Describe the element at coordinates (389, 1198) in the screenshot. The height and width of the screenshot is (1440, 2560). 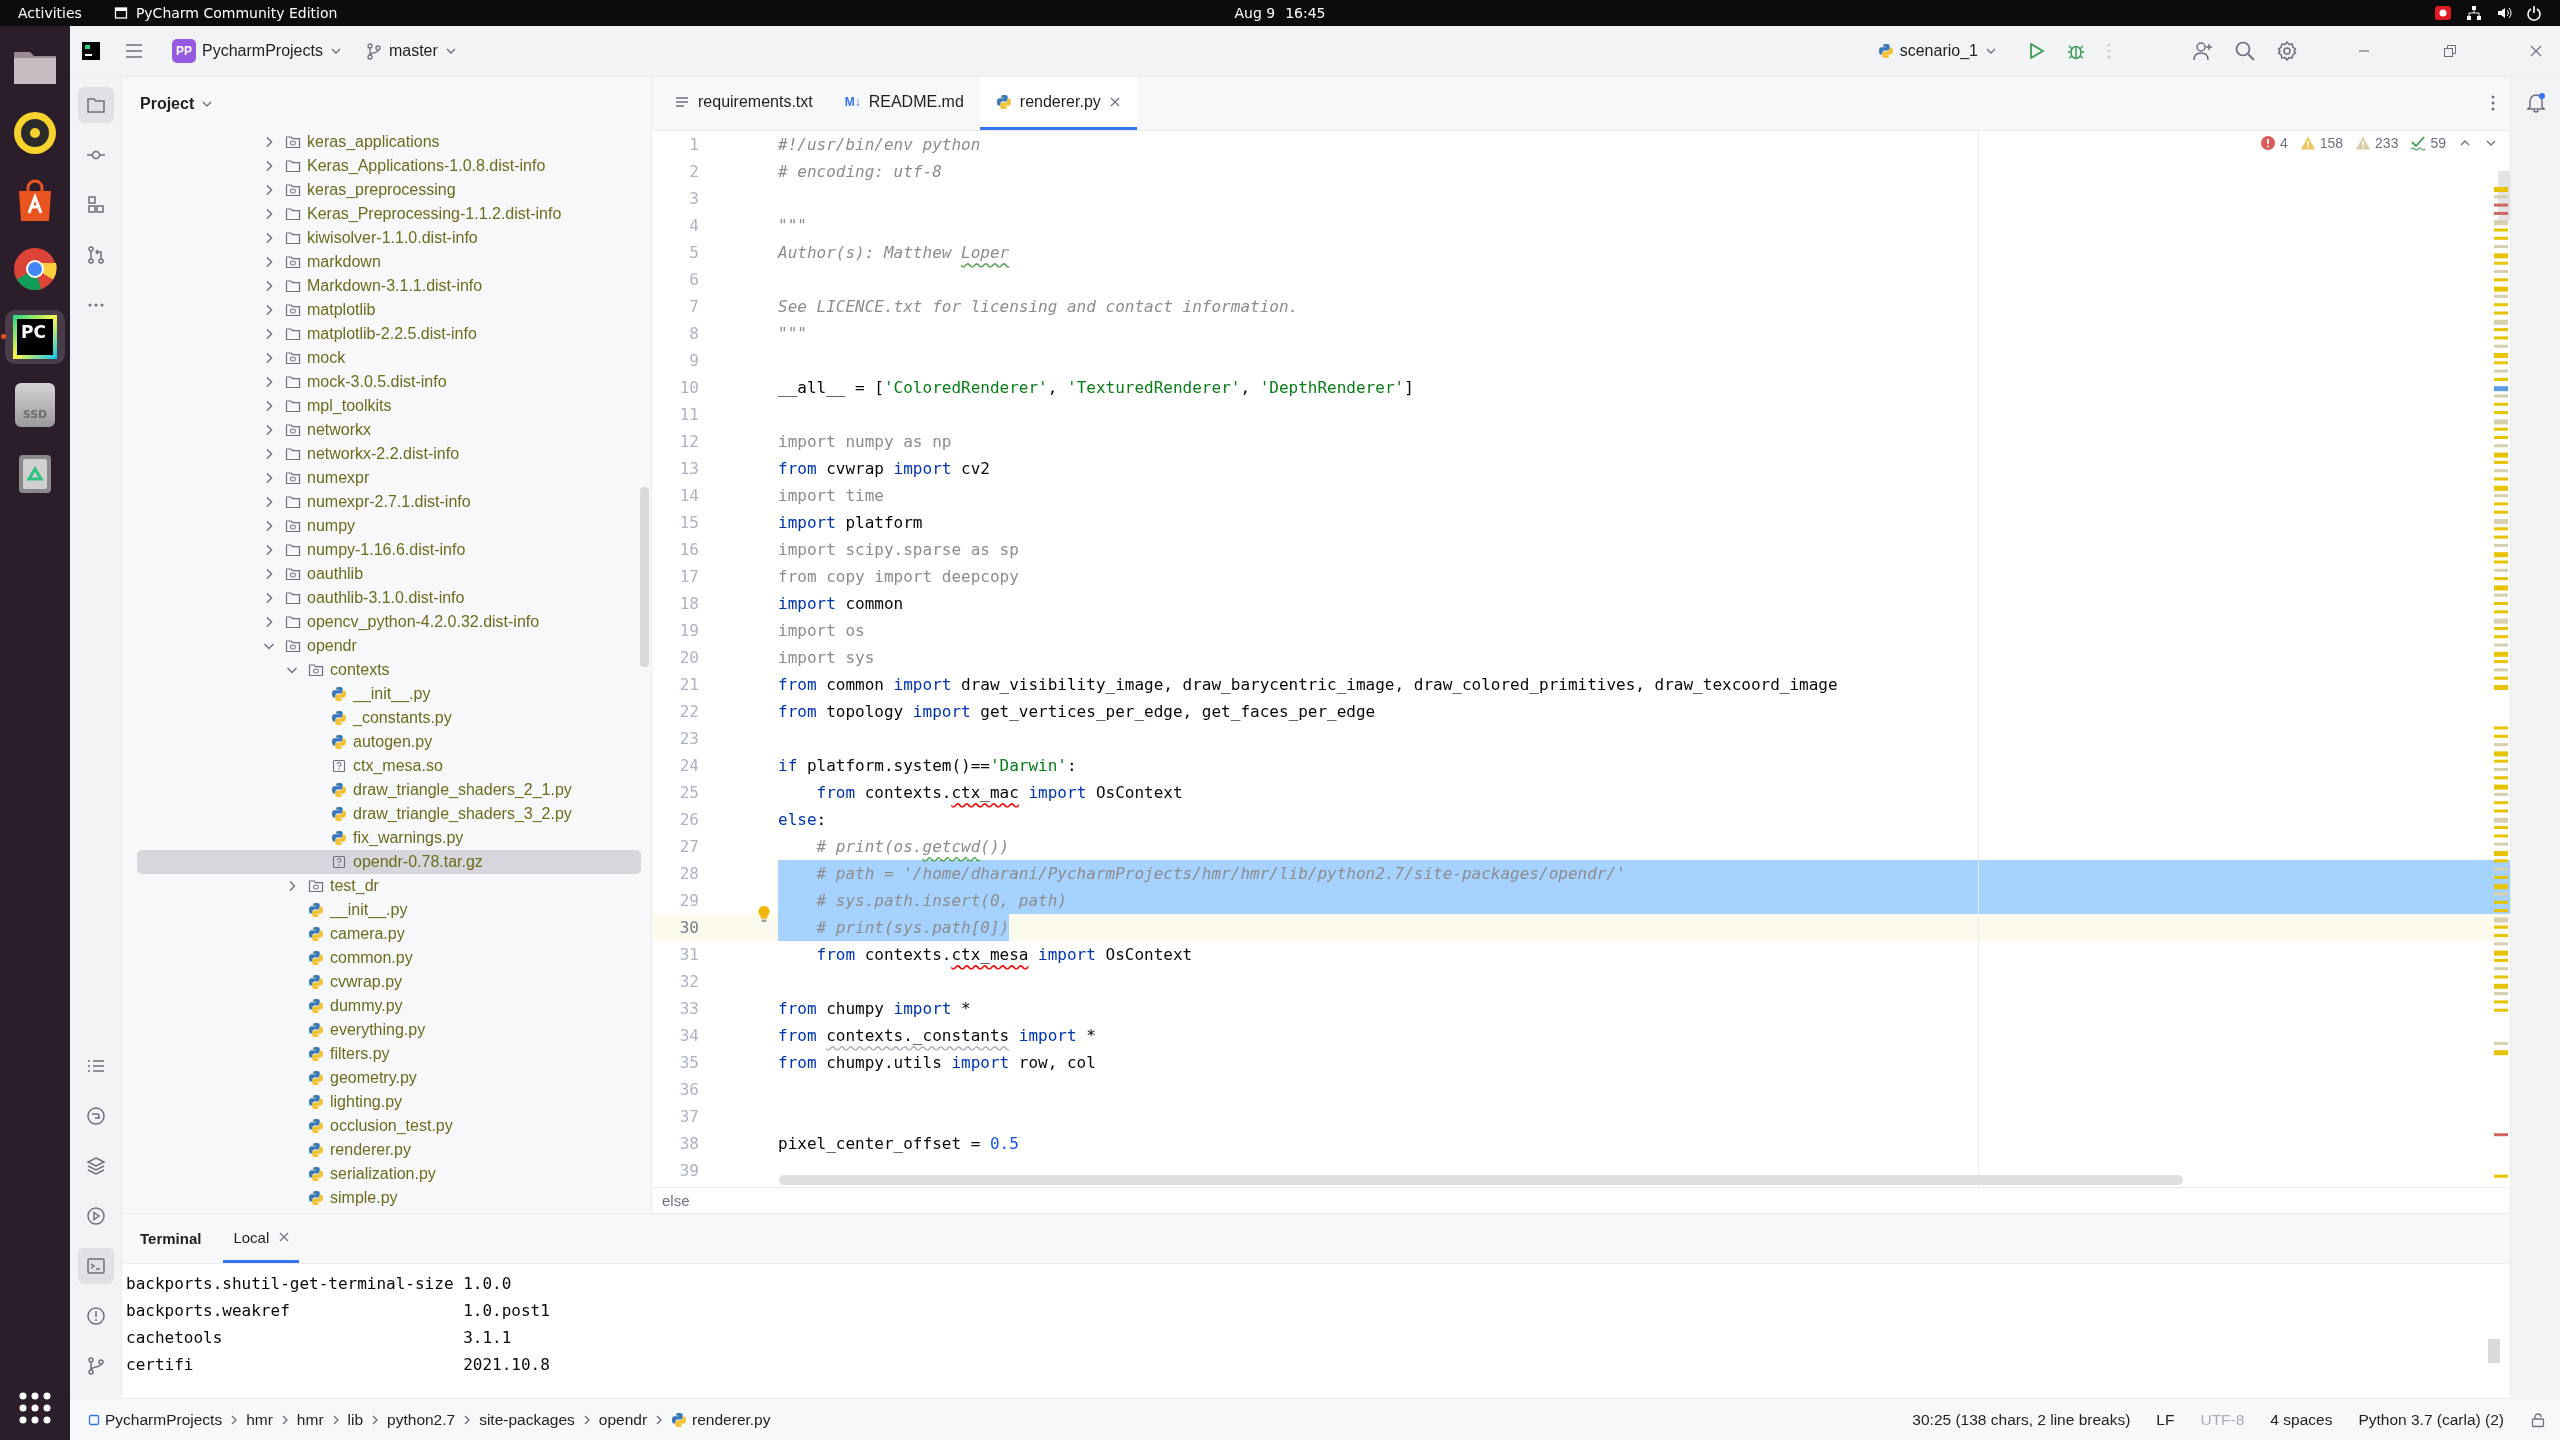
I see `tree-item: simple.py` at that location.